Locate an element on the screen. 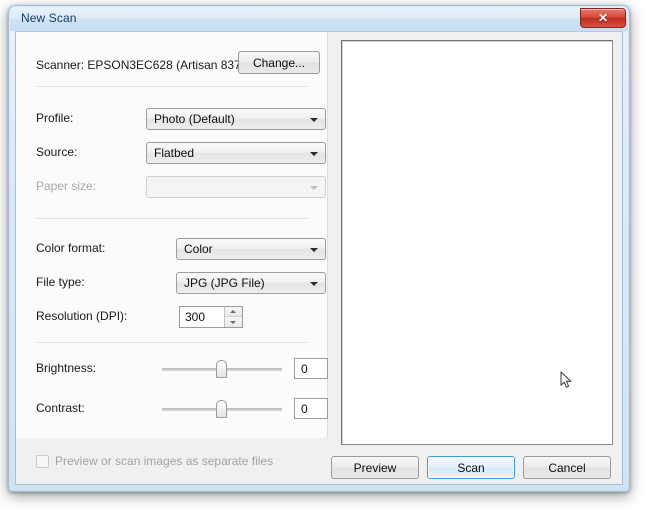 This screenshot has width=650, height=513. resolution-row: Resolution (DPI): 300 is located at coordinates (172, 317).